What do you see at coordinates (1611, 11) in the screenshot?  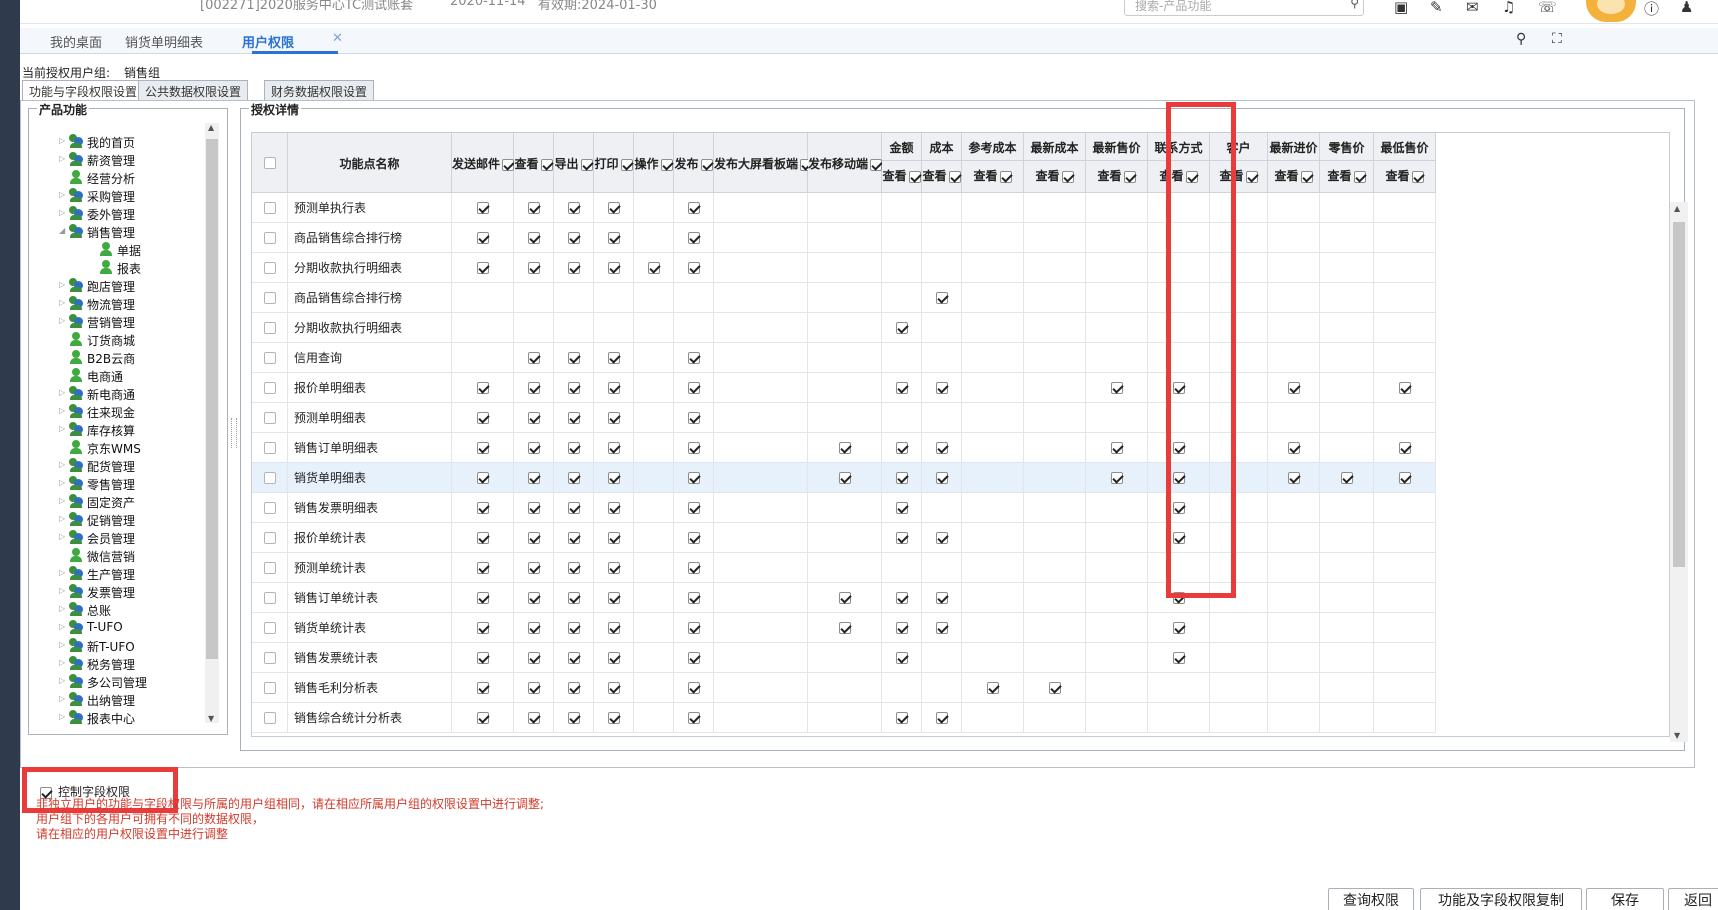 I see `avatar` at bounding box center [1611, 11].